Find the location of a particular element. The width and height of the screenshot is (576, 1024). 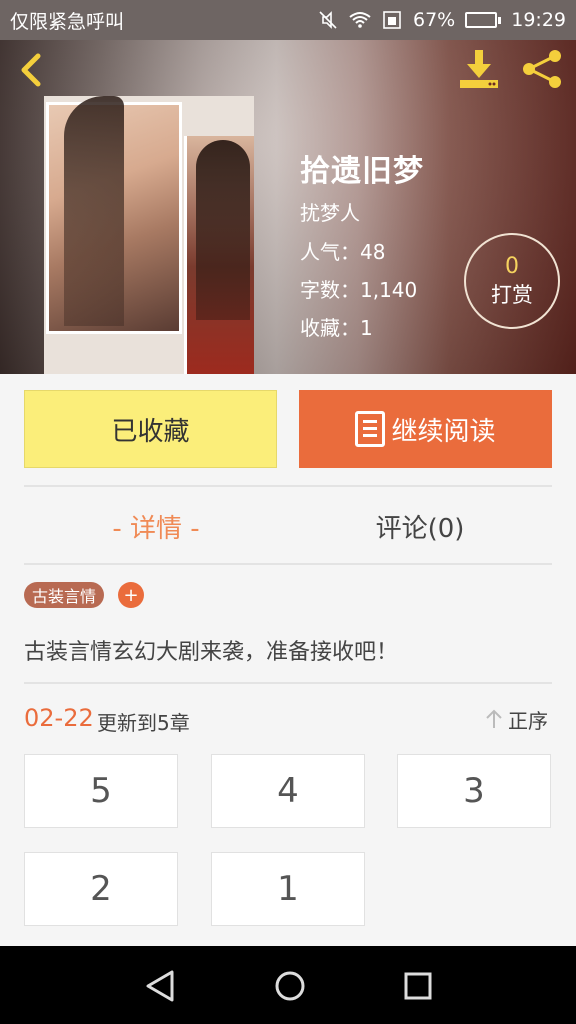

tip-count: 0 is located at coordinates (512, 266).